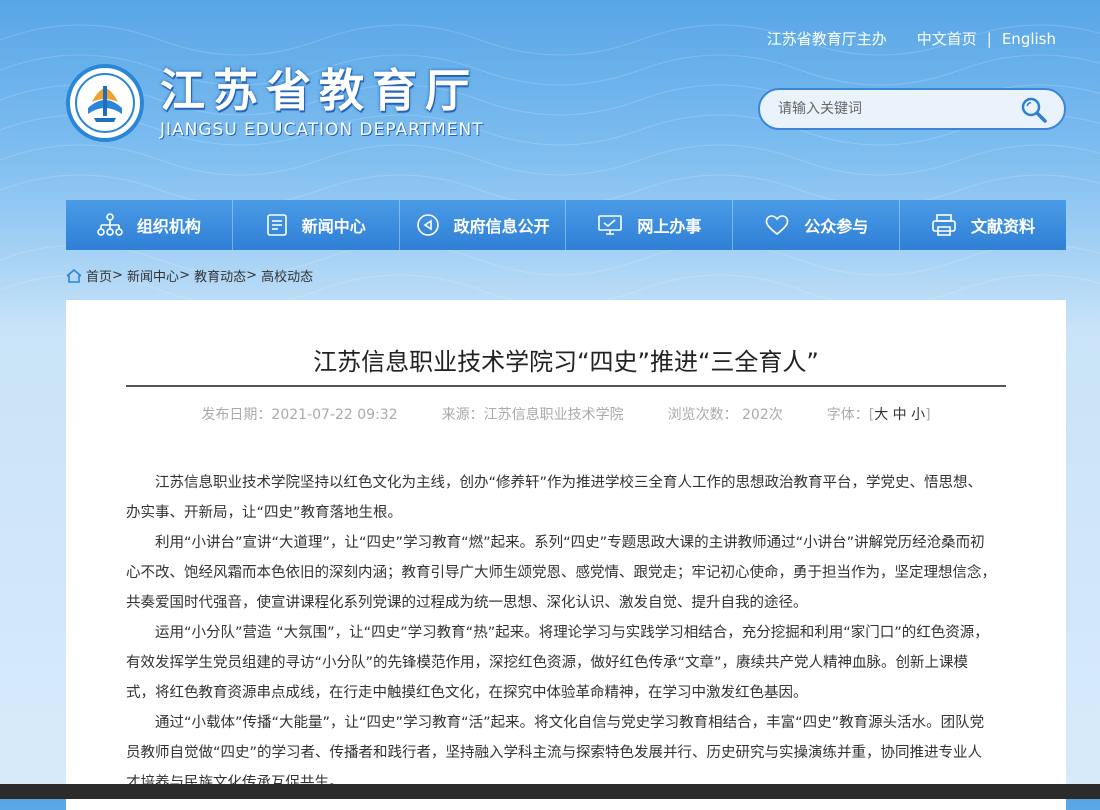 The image size is (1100, 810). Describe the element at coordinates (74, 275) in the screenshot. I see `home-icon` at that location.